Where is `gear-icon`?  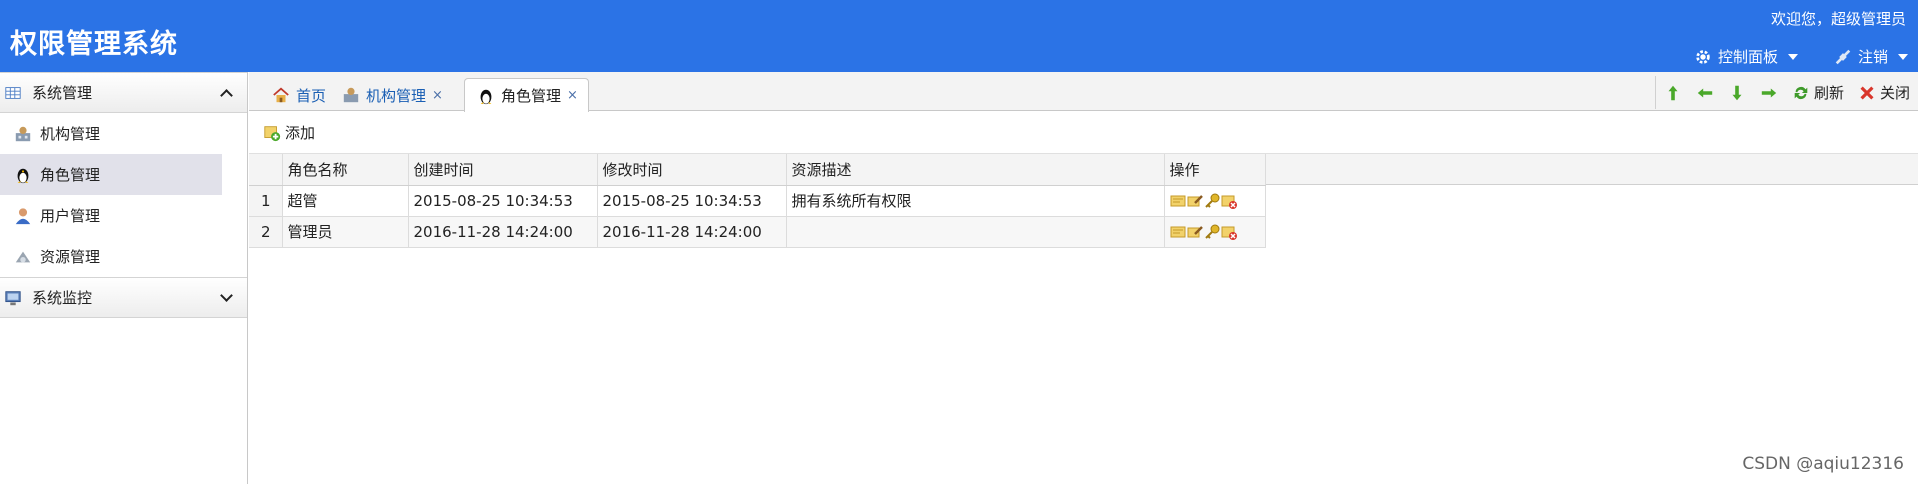
gear-icon is located at coordinates (1703, 56).